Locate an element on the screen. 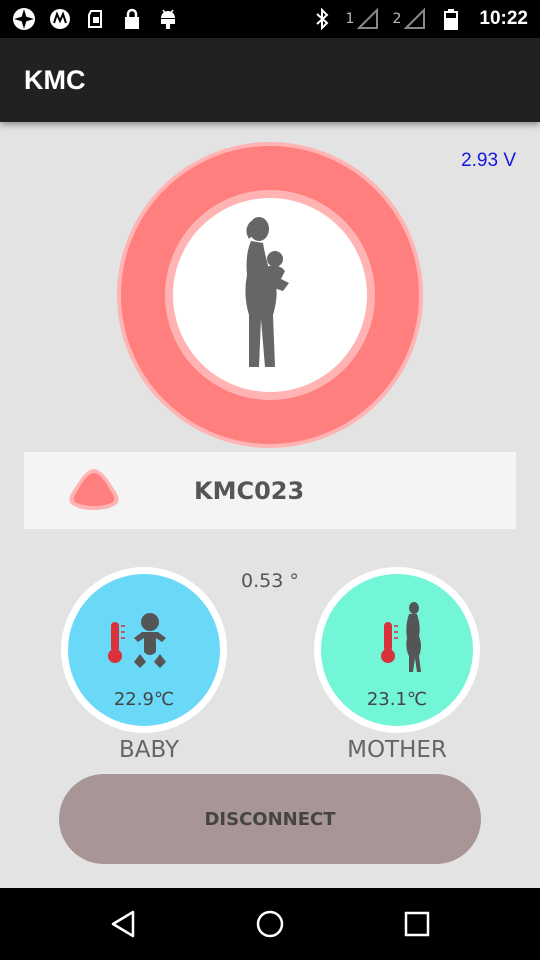 The height and width of the screenshot is (960, 540). bluetooth-icon is located at coordinates (322, 19).